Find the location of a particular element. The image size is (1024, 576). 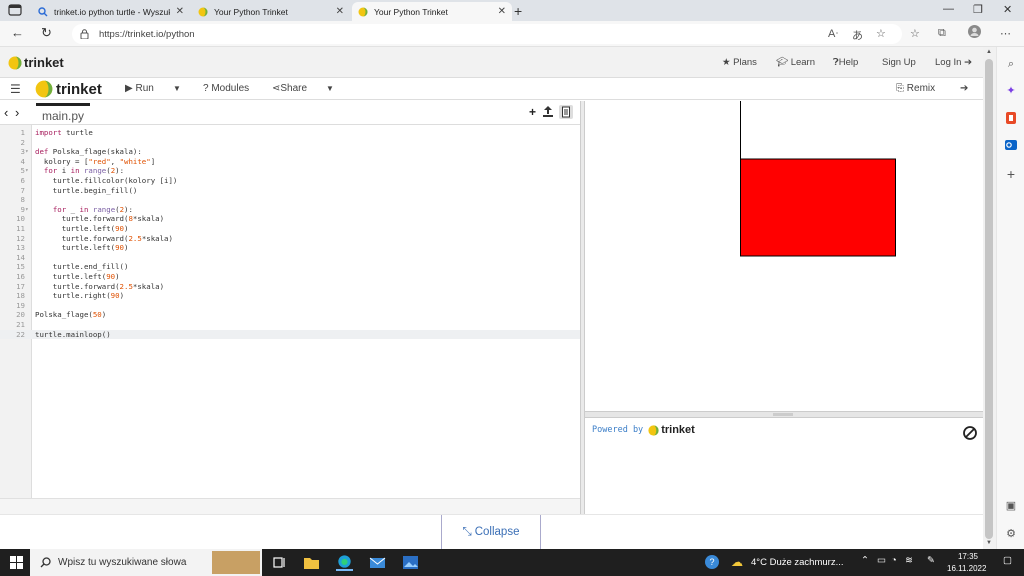

nav-login: Log In ➔ is located at coordinates (953, 62).